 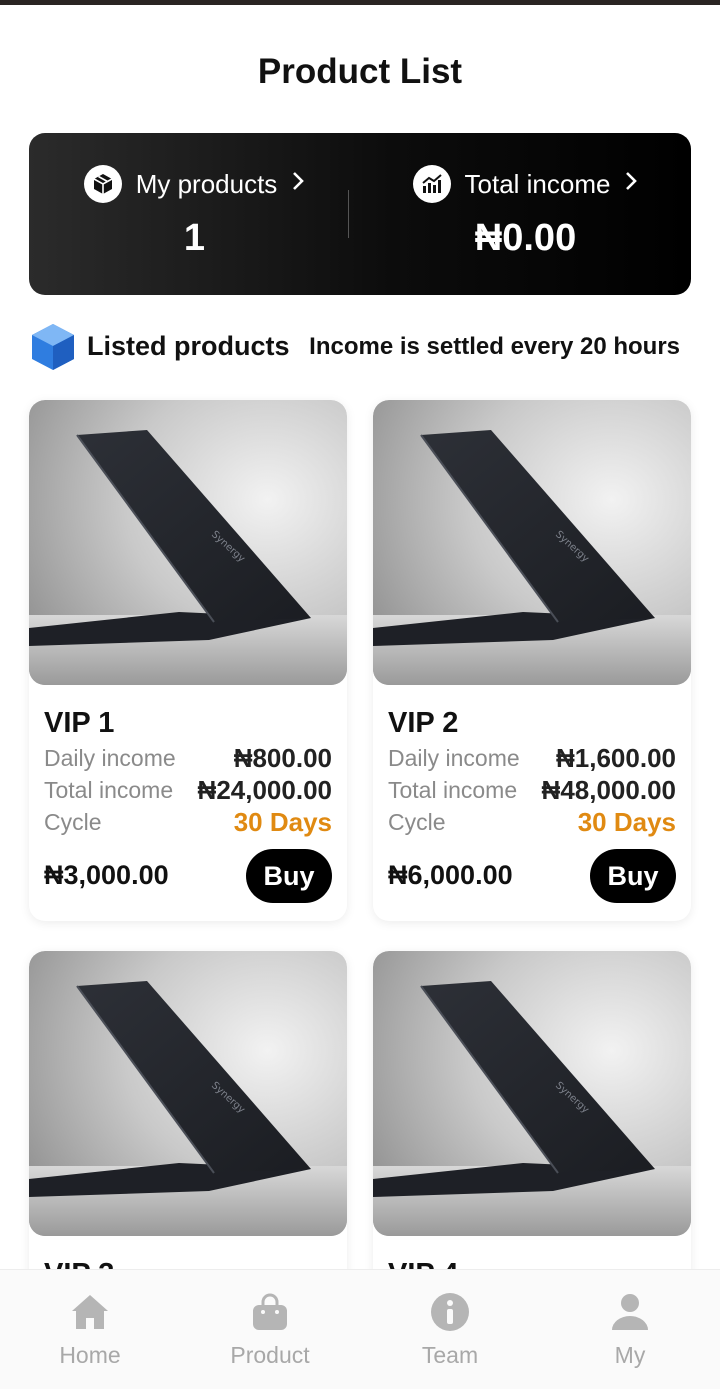 What do you see at coordinates (423, 723) in the screenshot?
I see `product-name: VIP 2` at bounding box center [423, 723].